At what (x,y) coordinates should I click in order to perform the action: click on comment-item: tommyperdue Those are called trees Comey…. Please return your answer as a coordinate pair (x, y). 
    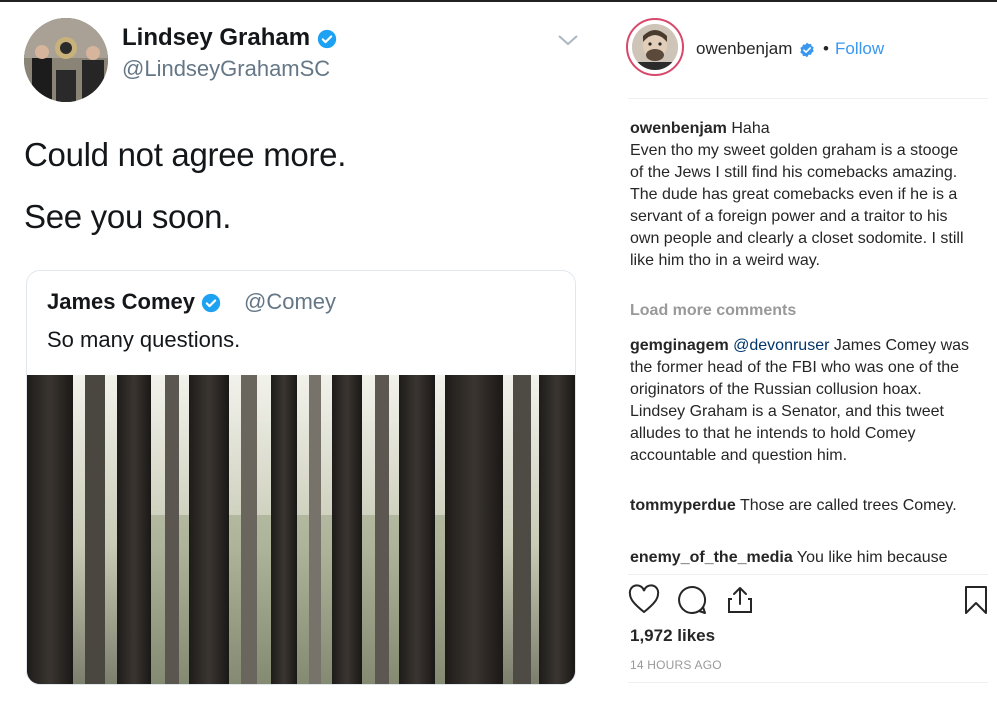
    Looking at the image, I should click on (800, 506).